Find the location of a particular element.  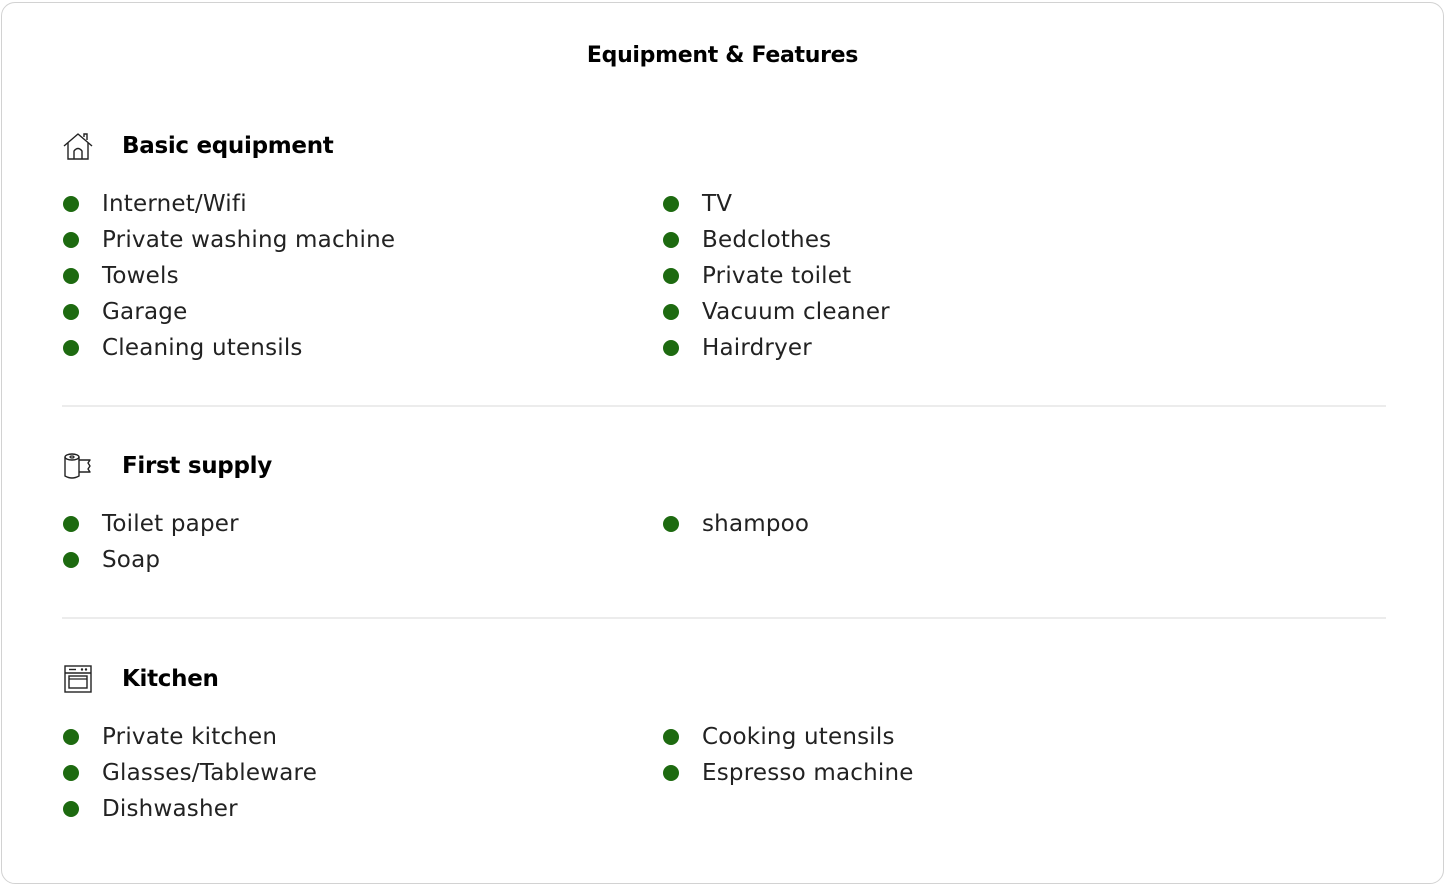

list-item-label: Private toilet is located at coordinates (777, 276).